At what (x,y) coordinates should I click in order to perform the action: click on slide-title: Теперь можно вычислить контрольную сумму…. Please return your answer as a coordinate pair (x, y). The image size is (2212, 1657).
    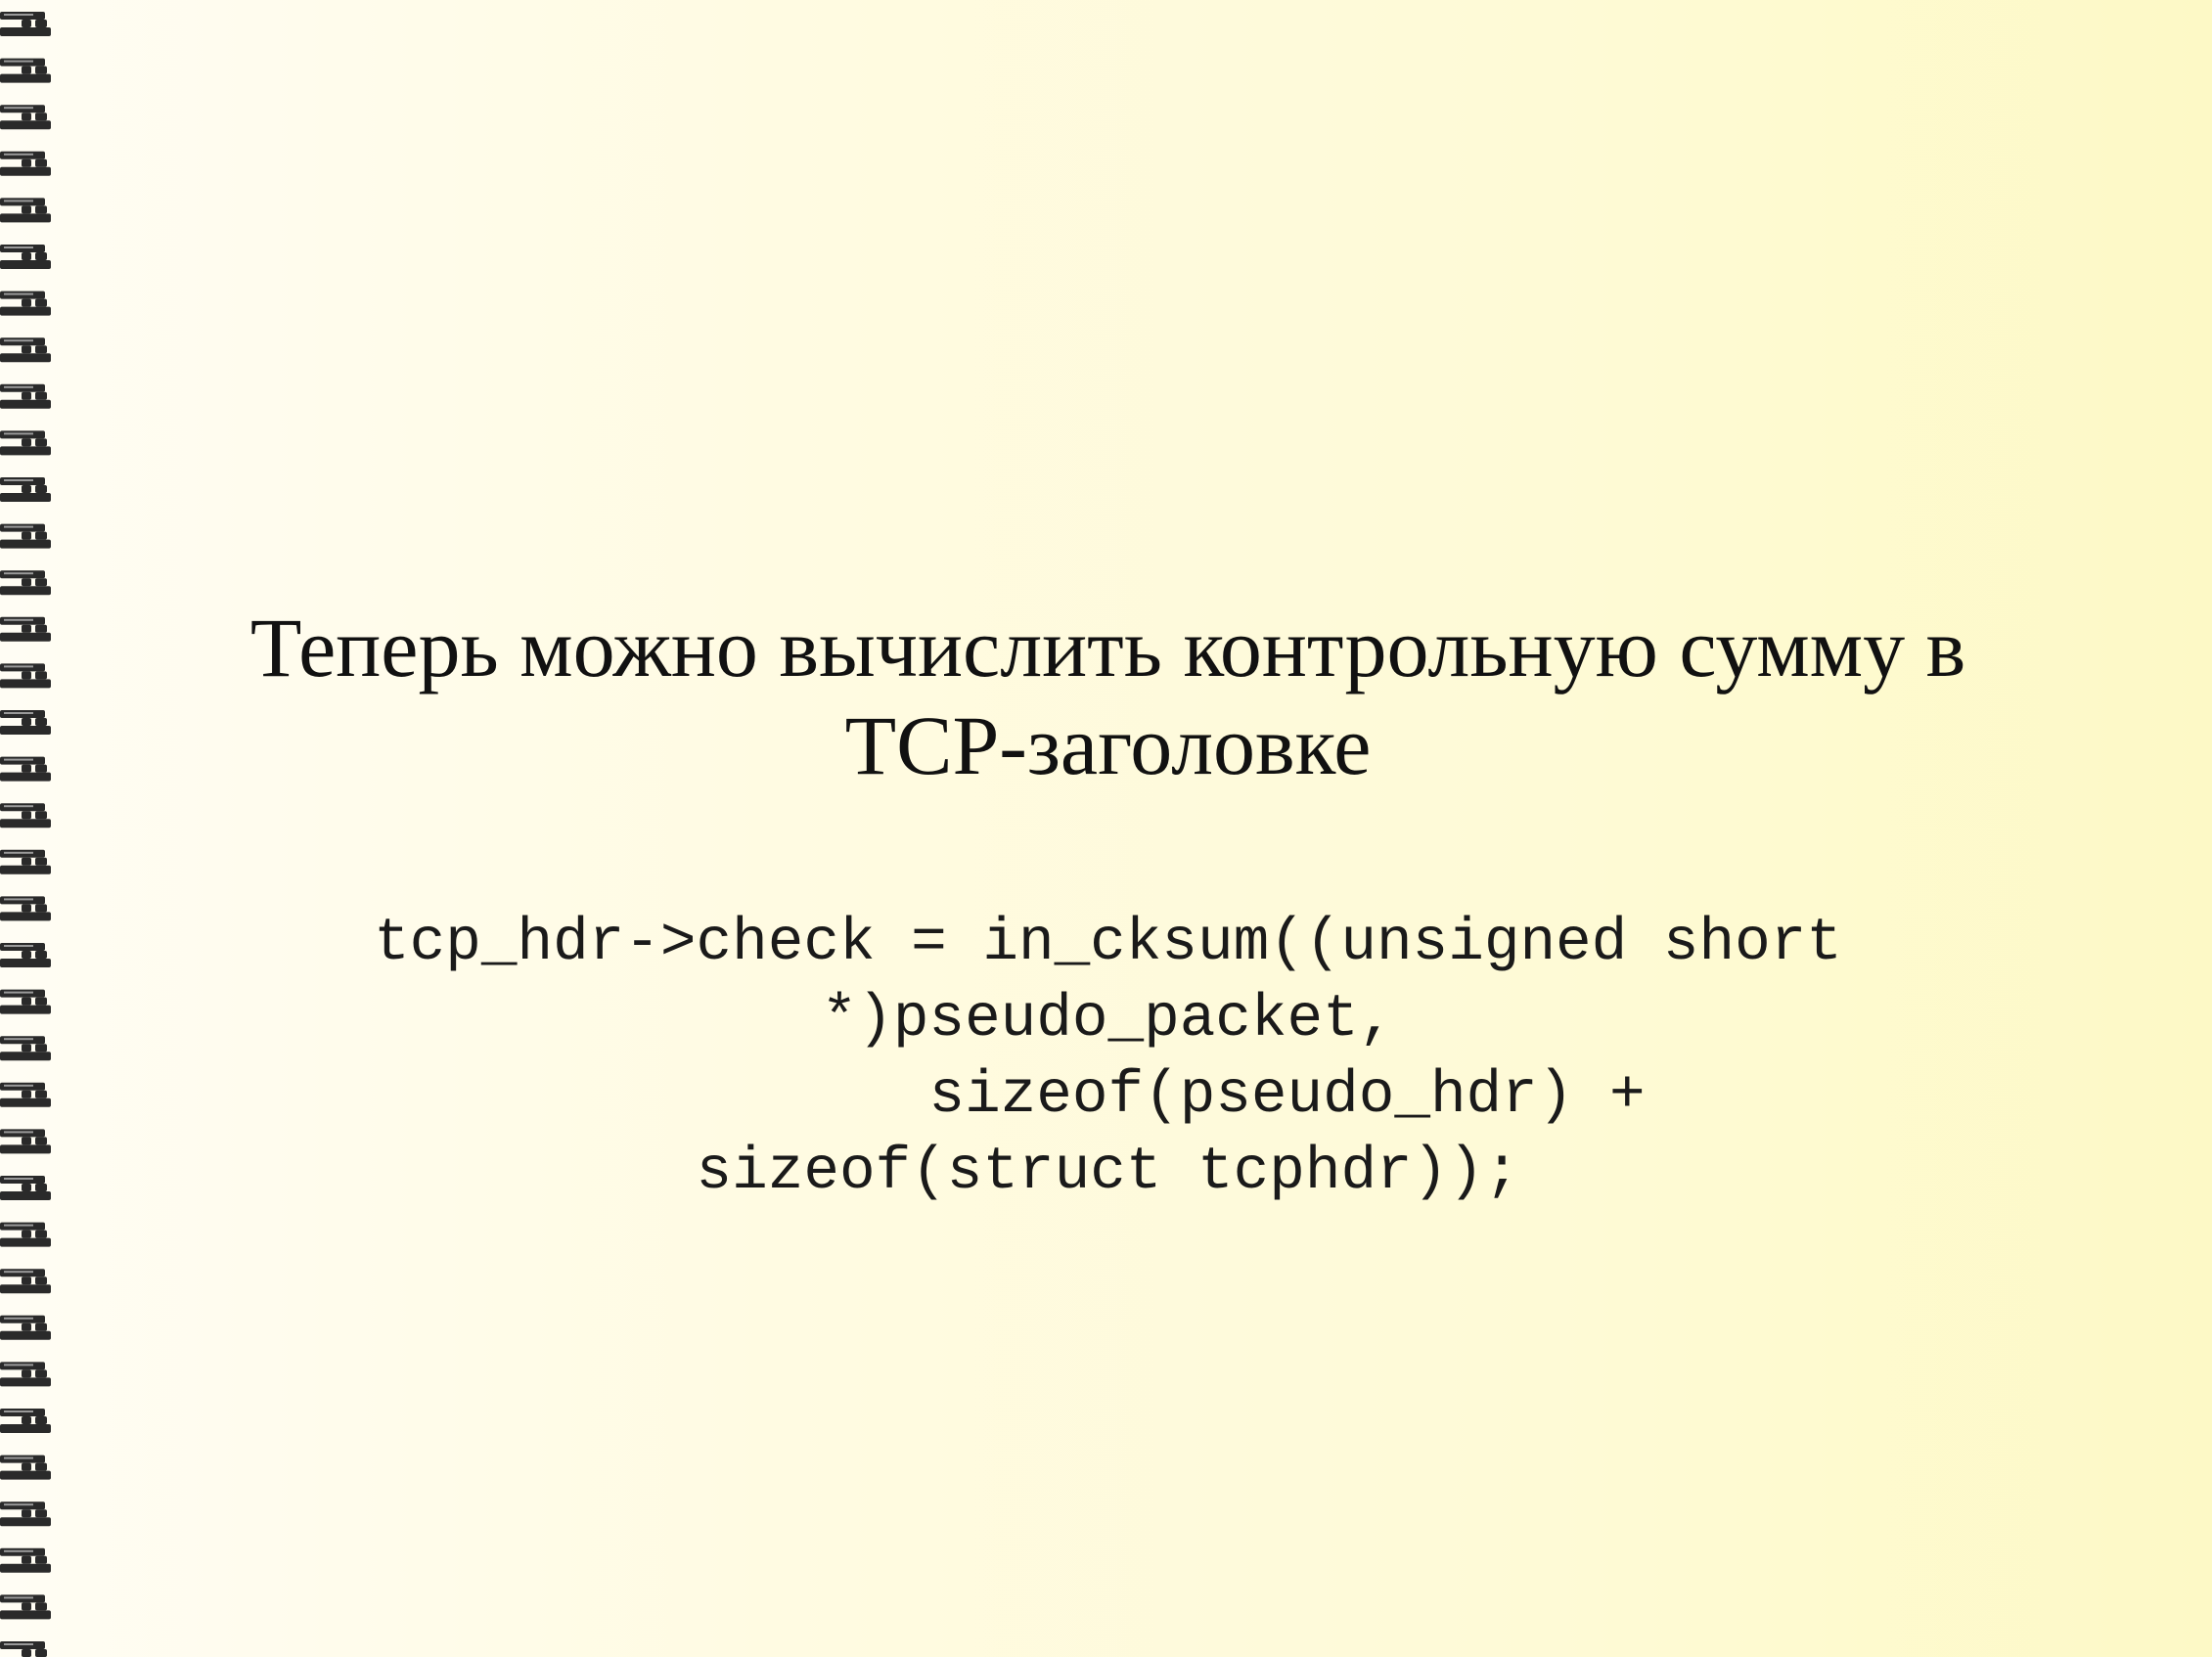
    Looking at the image, I should click on (1108, 696).